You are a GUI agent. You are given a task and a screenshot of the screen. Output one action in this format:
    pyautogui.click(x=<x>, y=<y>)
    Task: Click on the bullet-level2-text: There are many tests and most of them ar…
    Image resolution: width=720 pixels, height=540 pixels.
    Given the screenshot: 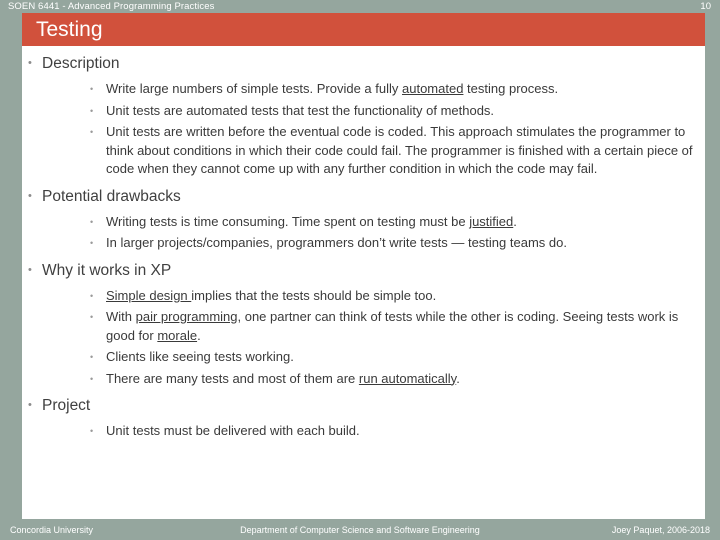 What is the action you would take?
    pyautogui.click(x=232, y=378)
    